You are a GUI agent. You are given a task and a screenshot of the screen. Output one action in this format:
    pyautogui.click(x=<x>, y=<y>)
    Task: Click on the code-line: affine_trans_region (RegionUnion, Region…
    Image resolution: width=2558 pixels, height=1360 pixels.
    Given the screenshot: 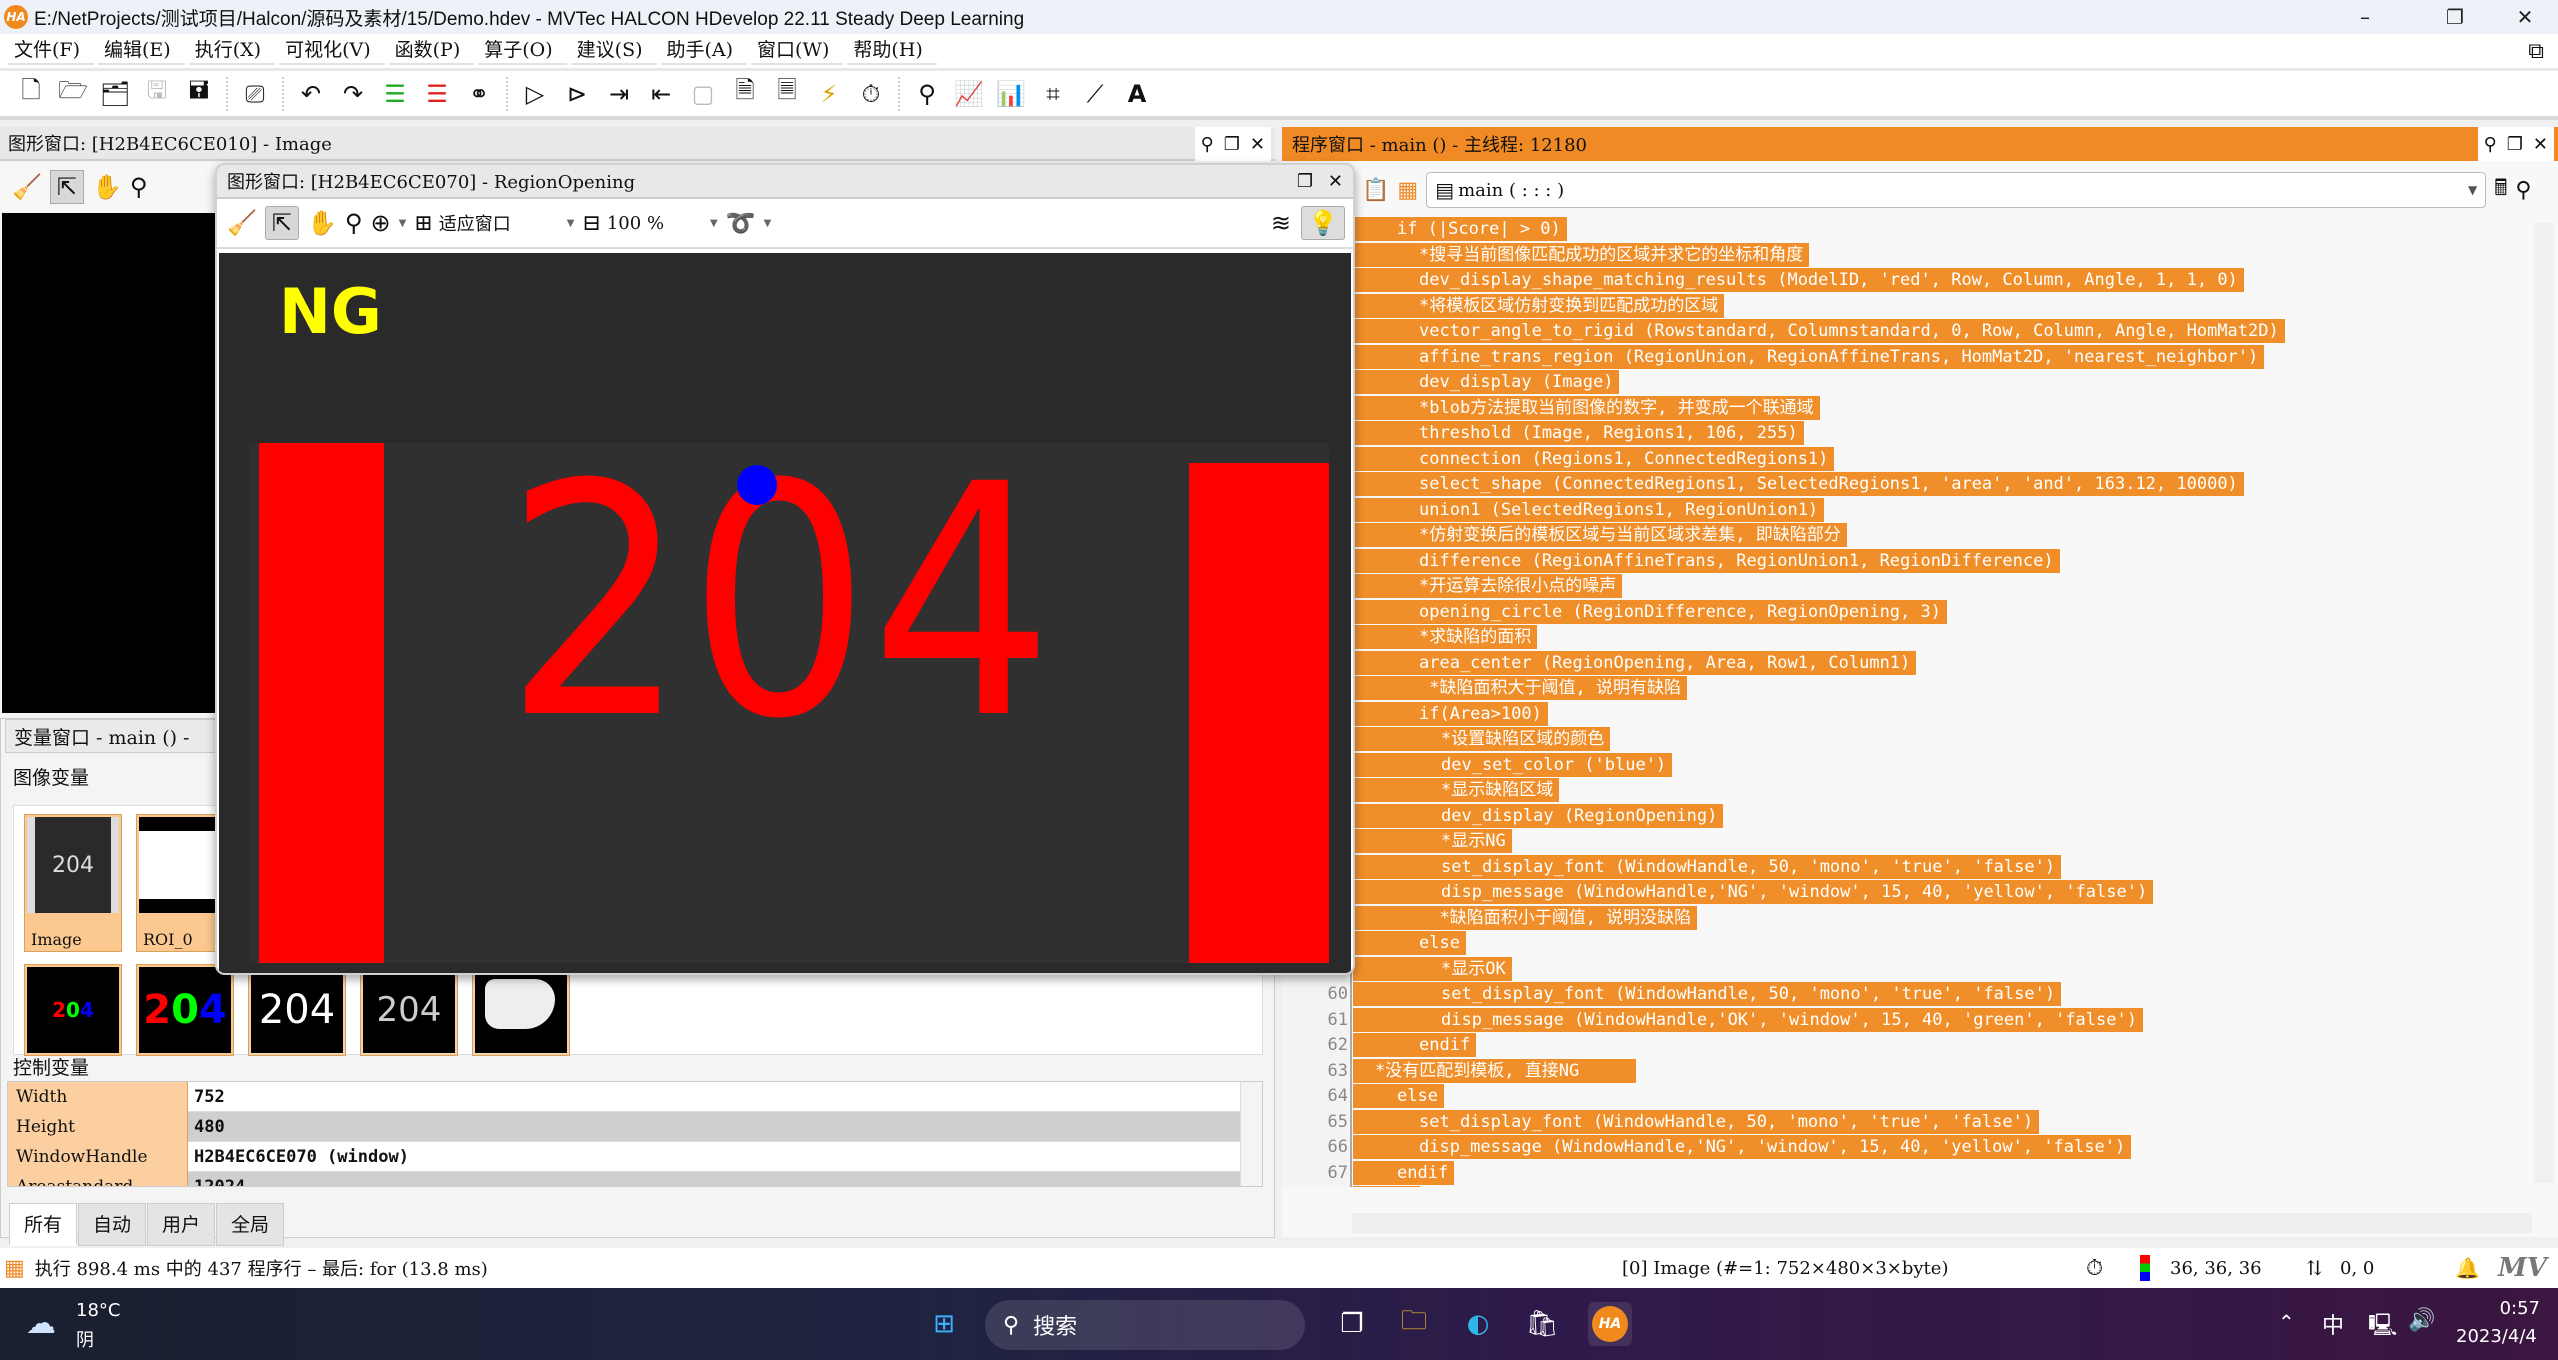 What is the action you would take?
    pyautogui.click(x=1809, y=356)
    